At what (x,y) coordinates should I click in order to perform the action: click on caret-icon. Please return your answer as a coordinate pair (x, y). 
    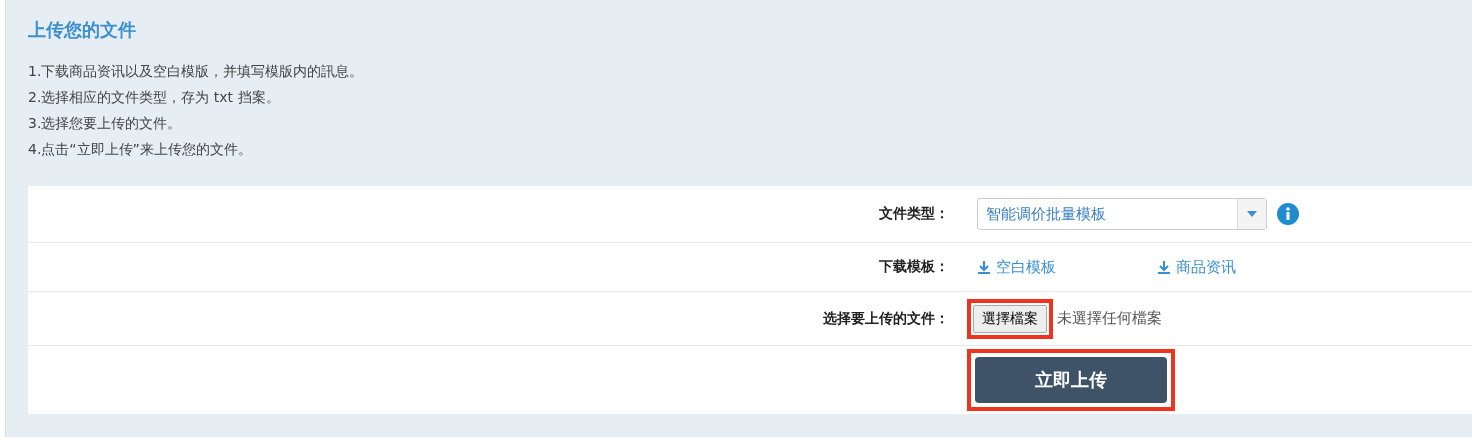
    Looking at the image, I should click on (1252, 214).